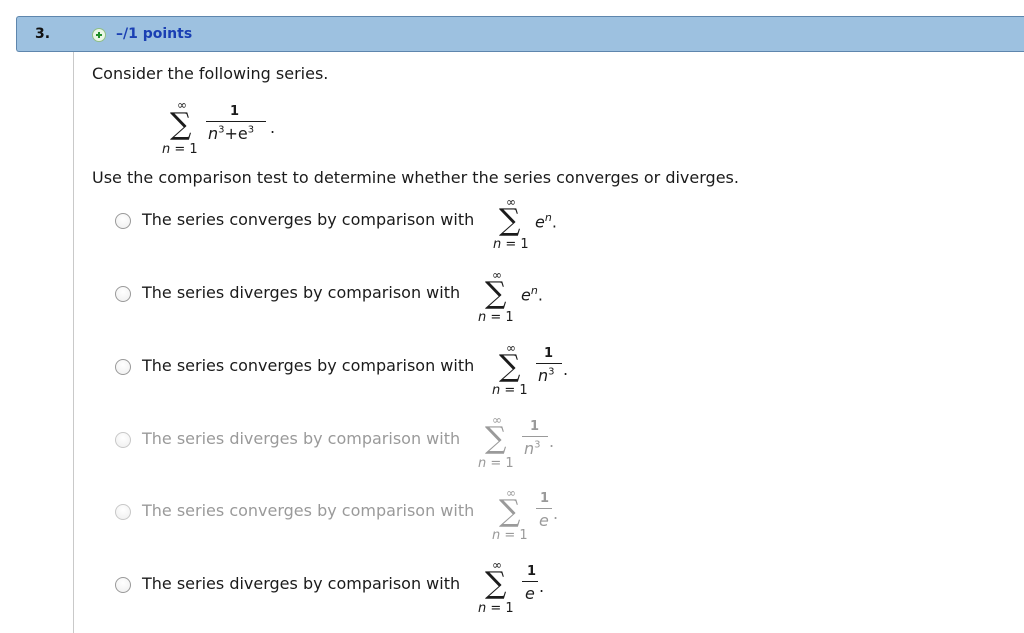 Image resolution: width=1024 pixels, height=633 pixels. I want to click on prompt-text: Consider the following series., so click(210, 73).